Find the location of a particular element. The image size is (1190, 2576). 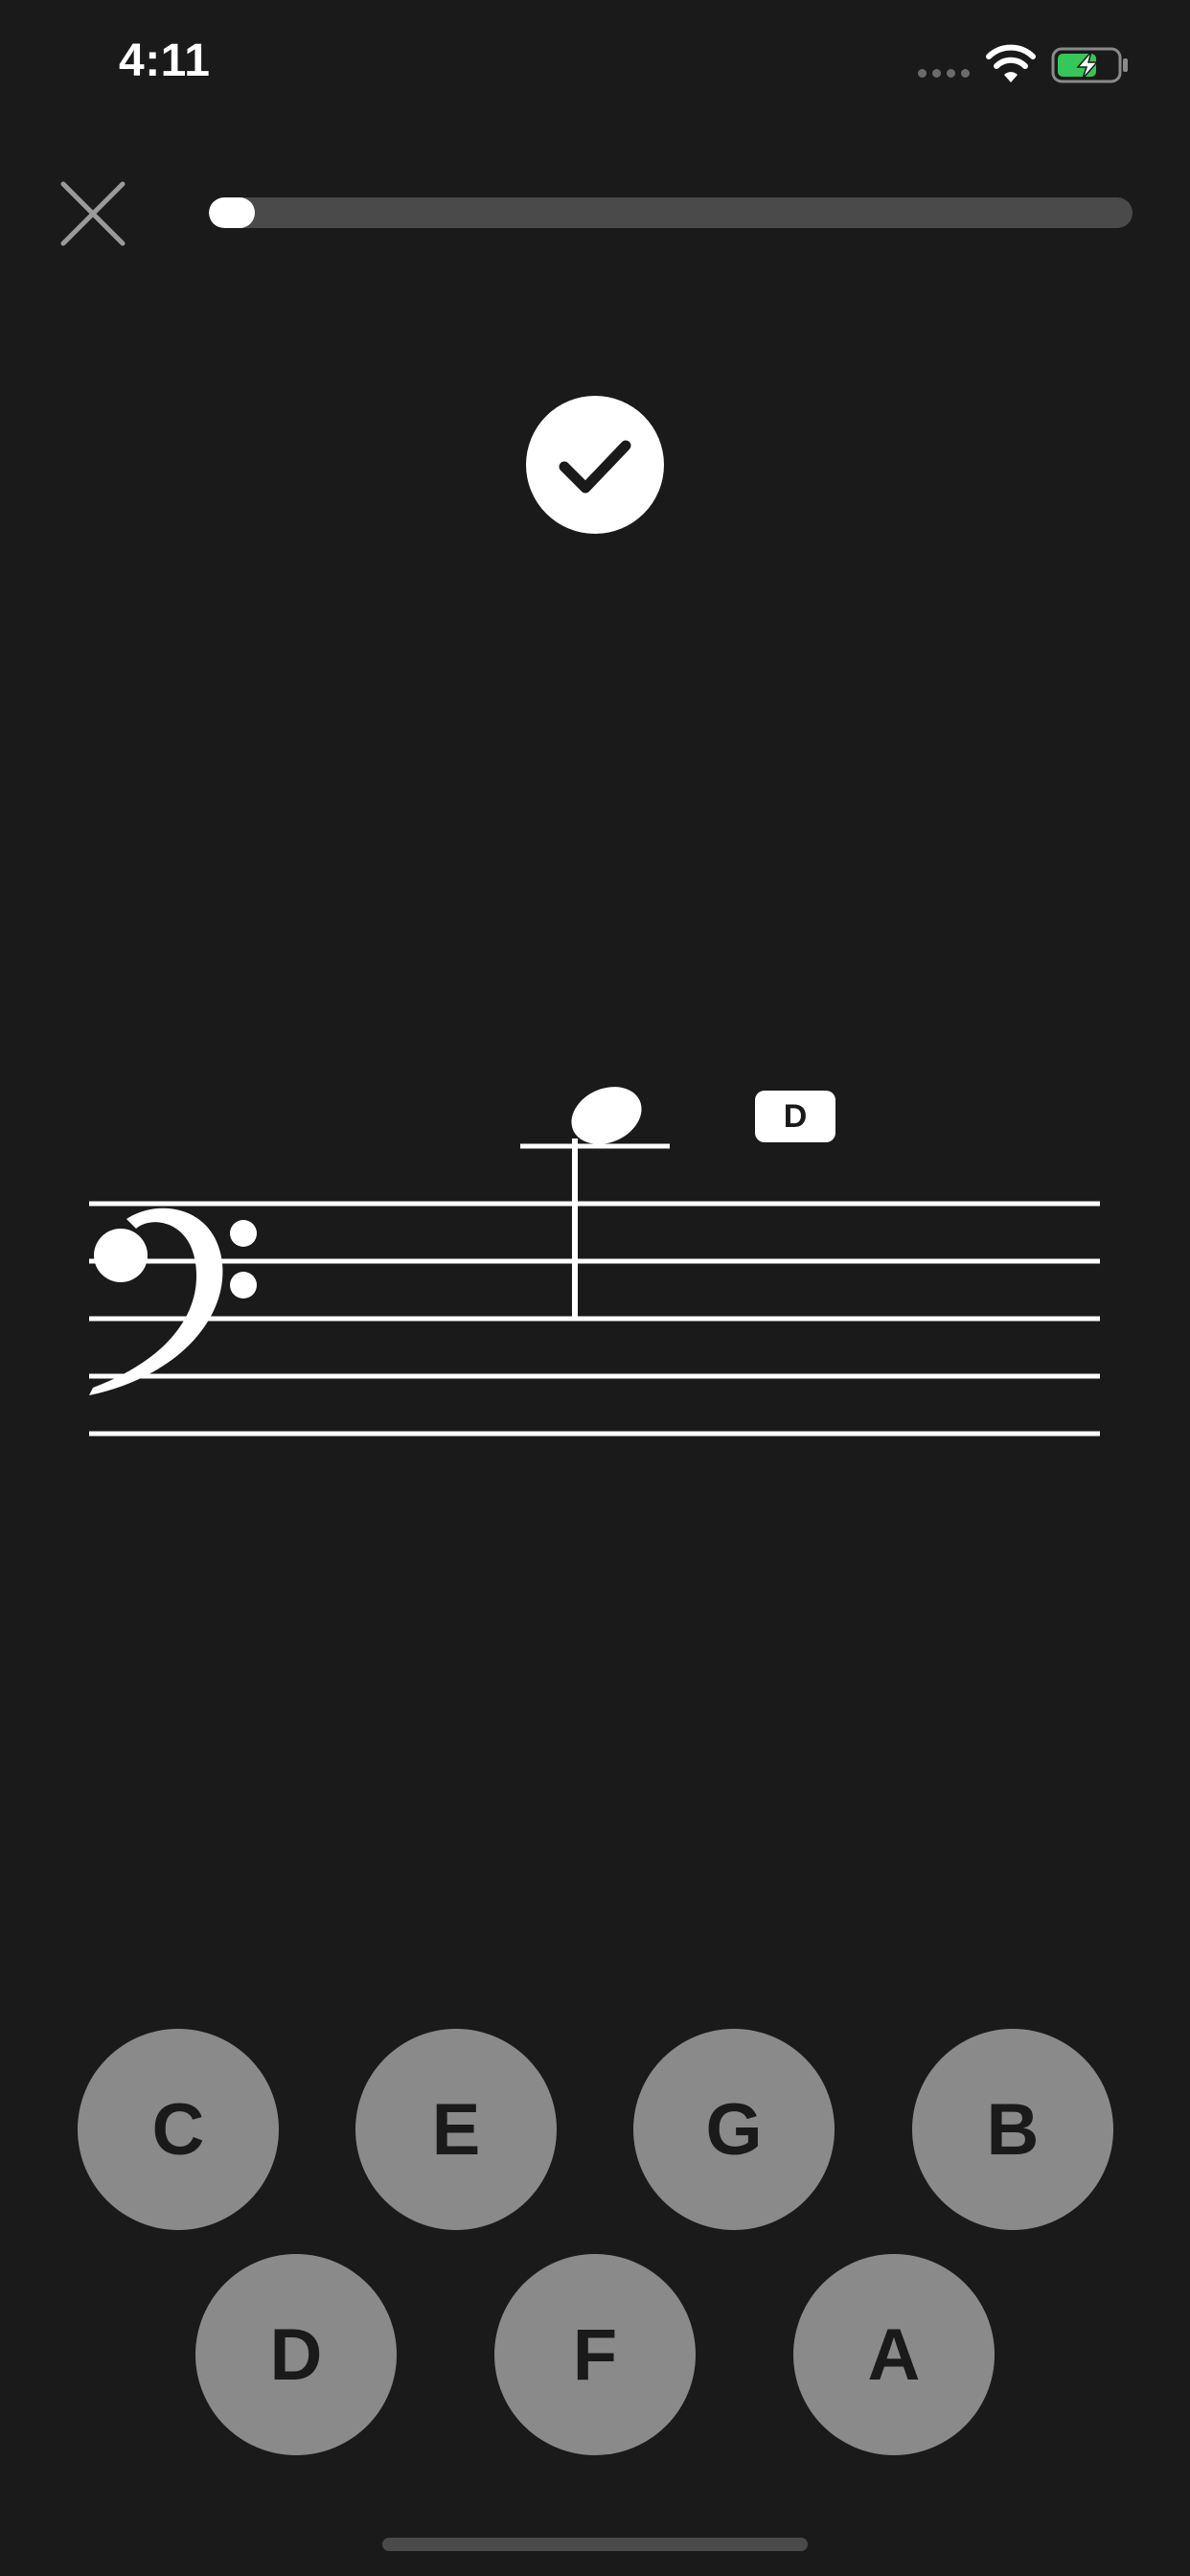

bass-clef-icon is located at coordinates (173, 1301).